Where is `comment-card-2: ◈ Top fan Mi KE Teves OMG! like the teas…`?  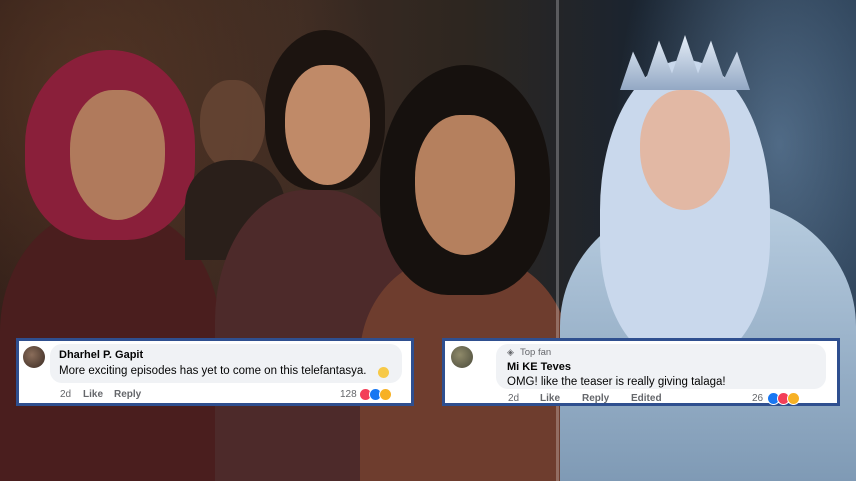
comment-card-2: ◈ Top fan Mi KE Teves OMG! like the teas… is located at coordinates (641, 372).